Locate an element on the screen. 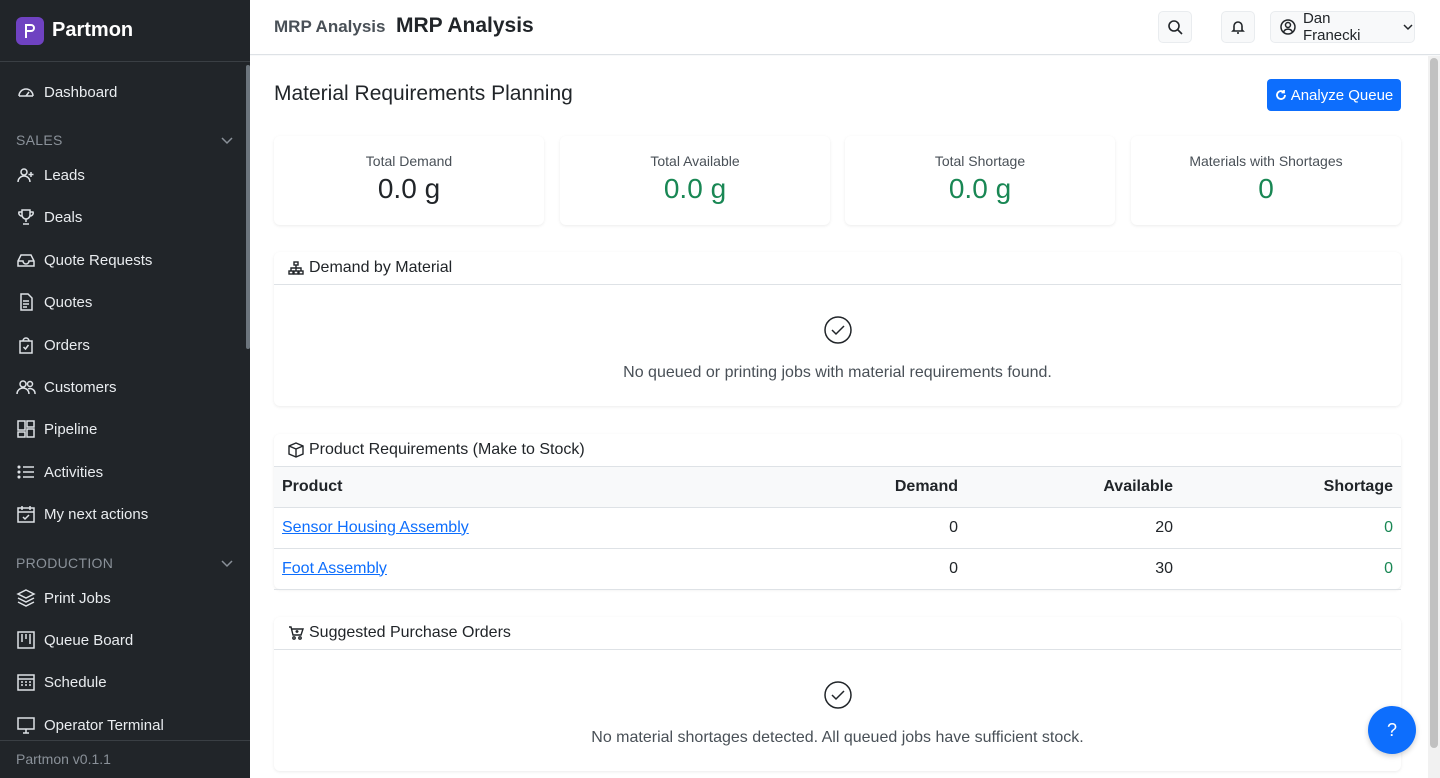  sidebar-item-operator-terminal: Operator Terminal is located at coordinates (90, 725).